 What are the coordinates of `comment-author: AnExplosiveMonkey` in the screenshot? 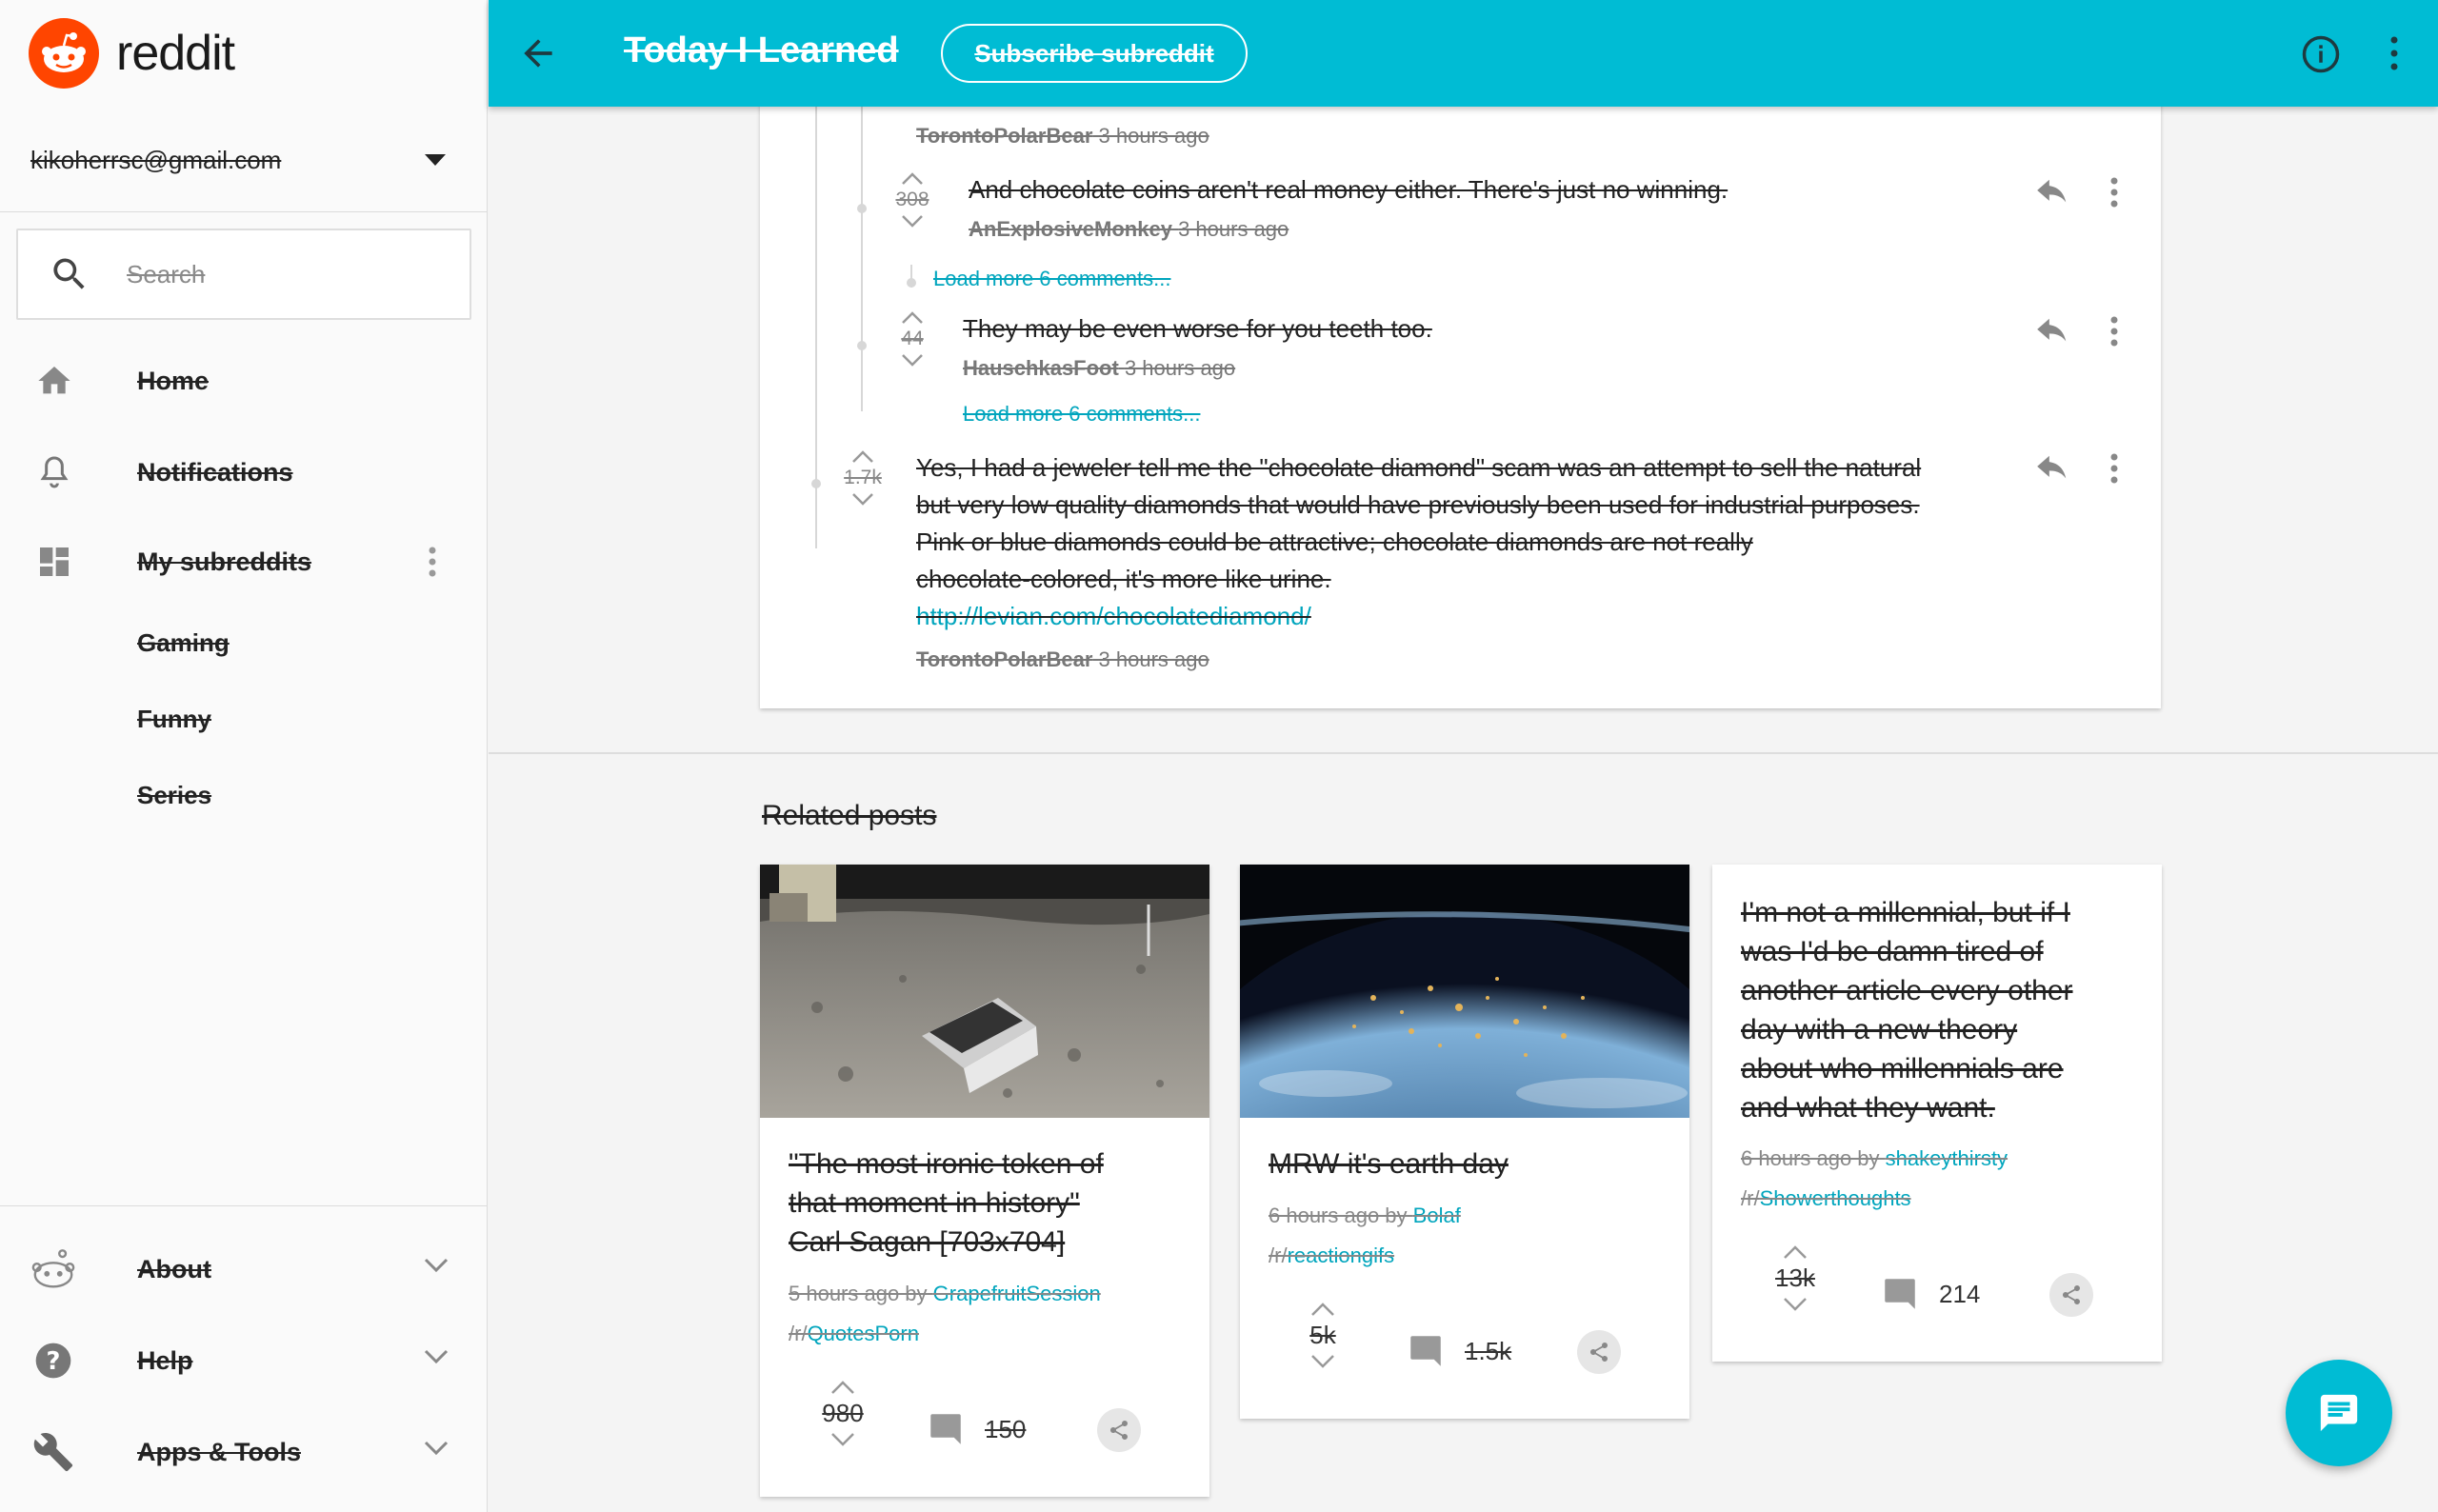 It's located at (1070, 229).